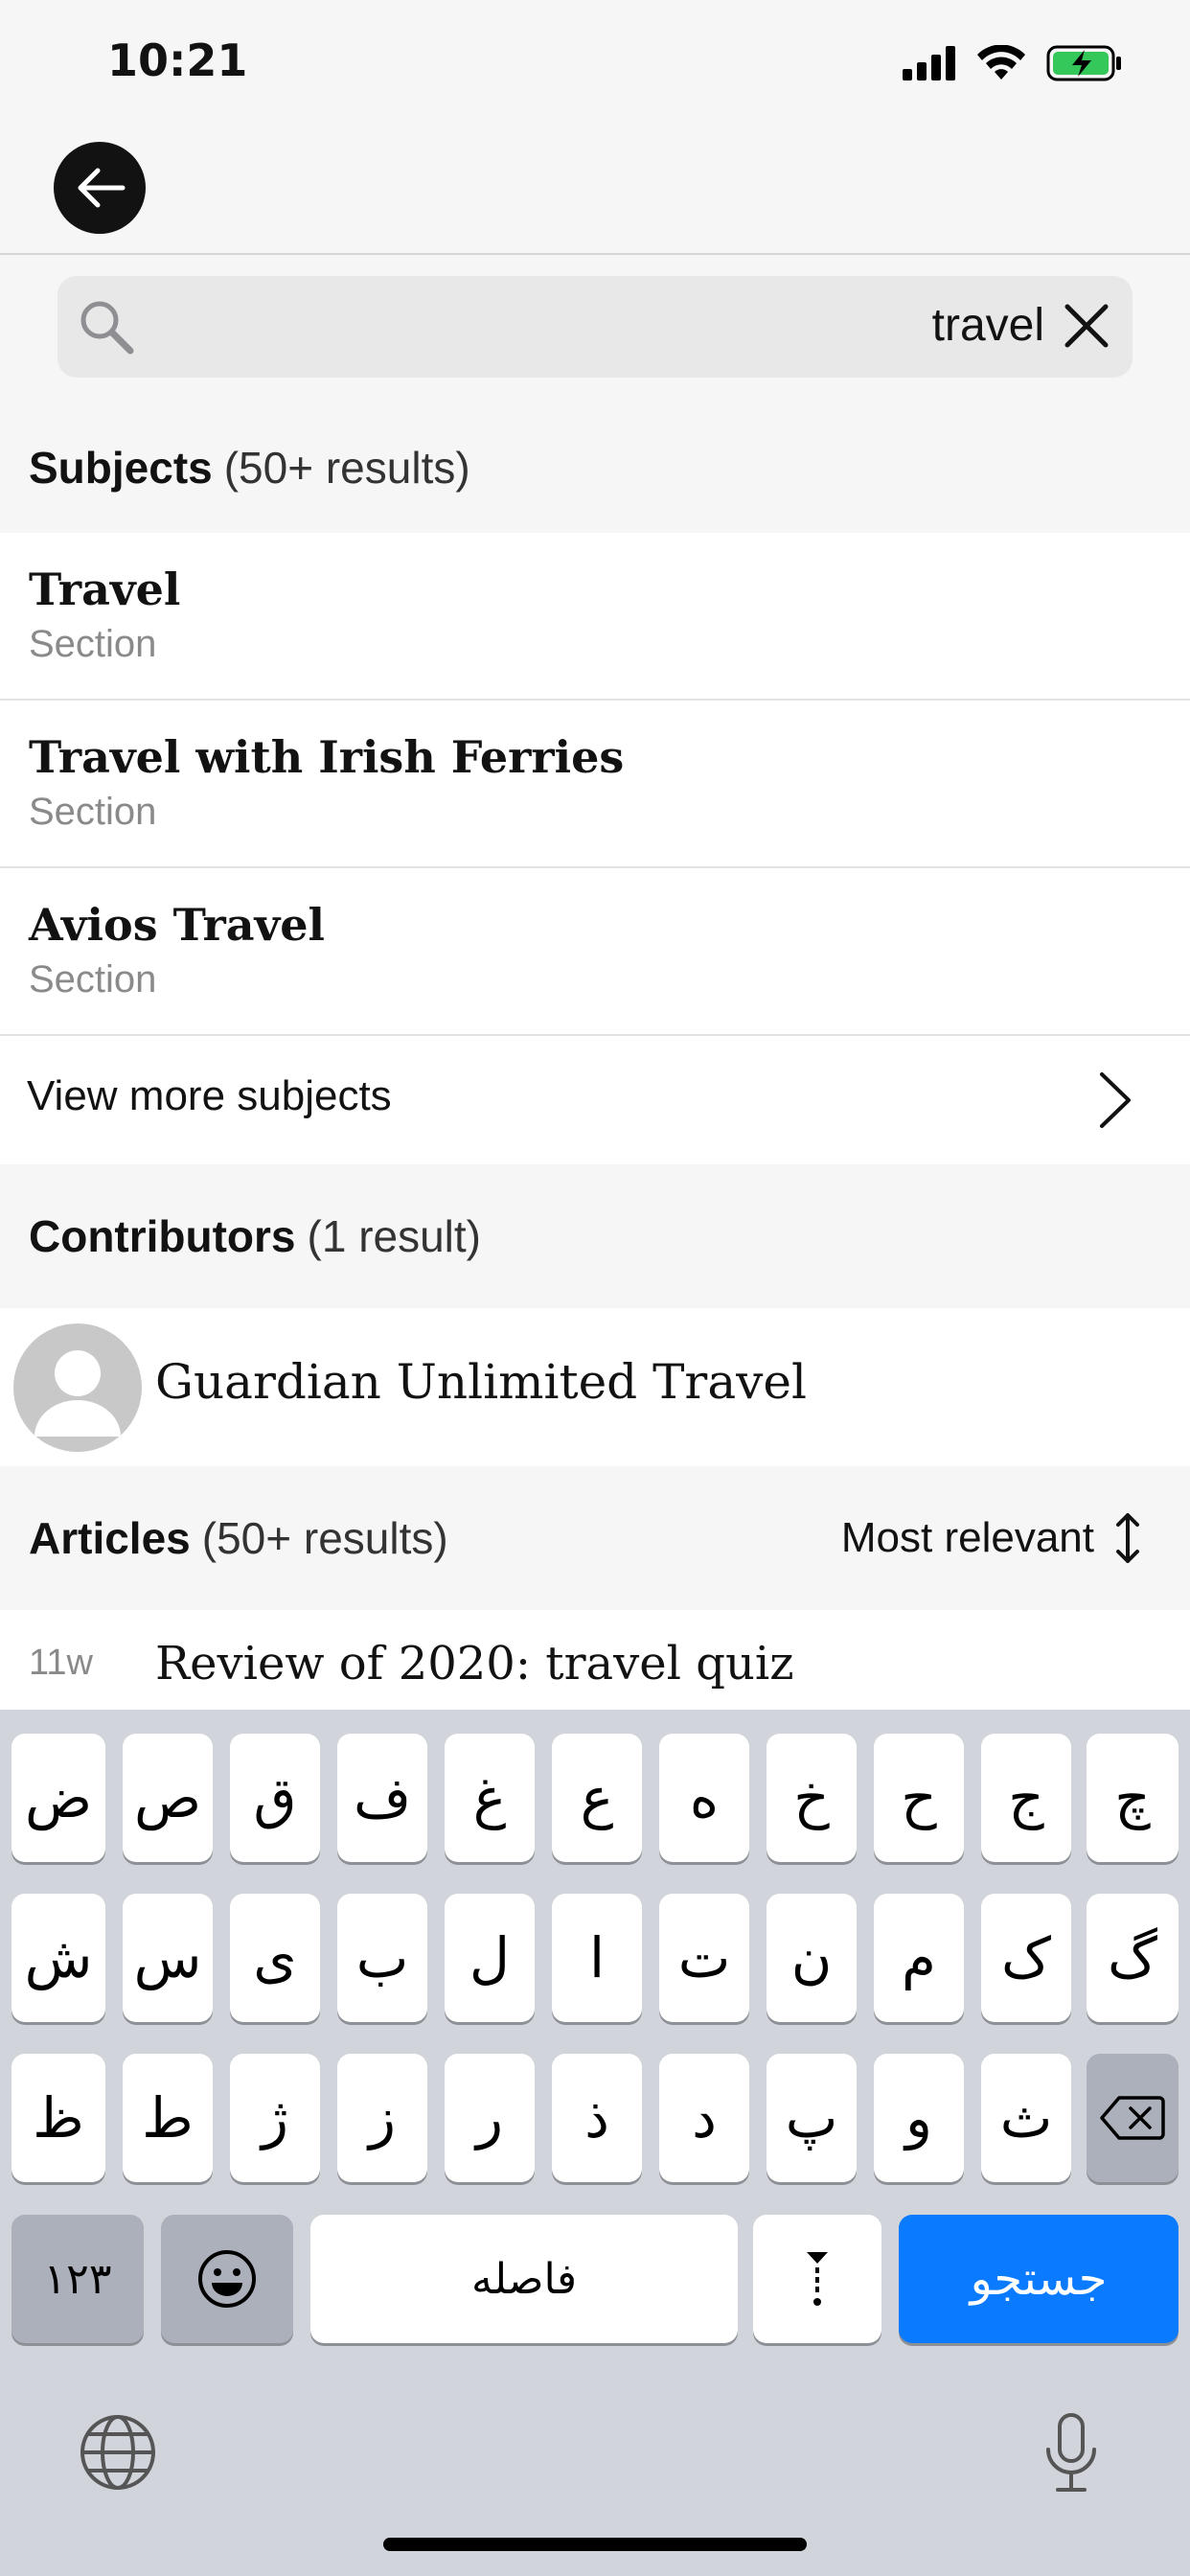 The image size is (1190, 2576). What do you see at coordinates (61, 1663) in the screenshot?
I see `article-age: 11w` at bounding box center [61, 1663].